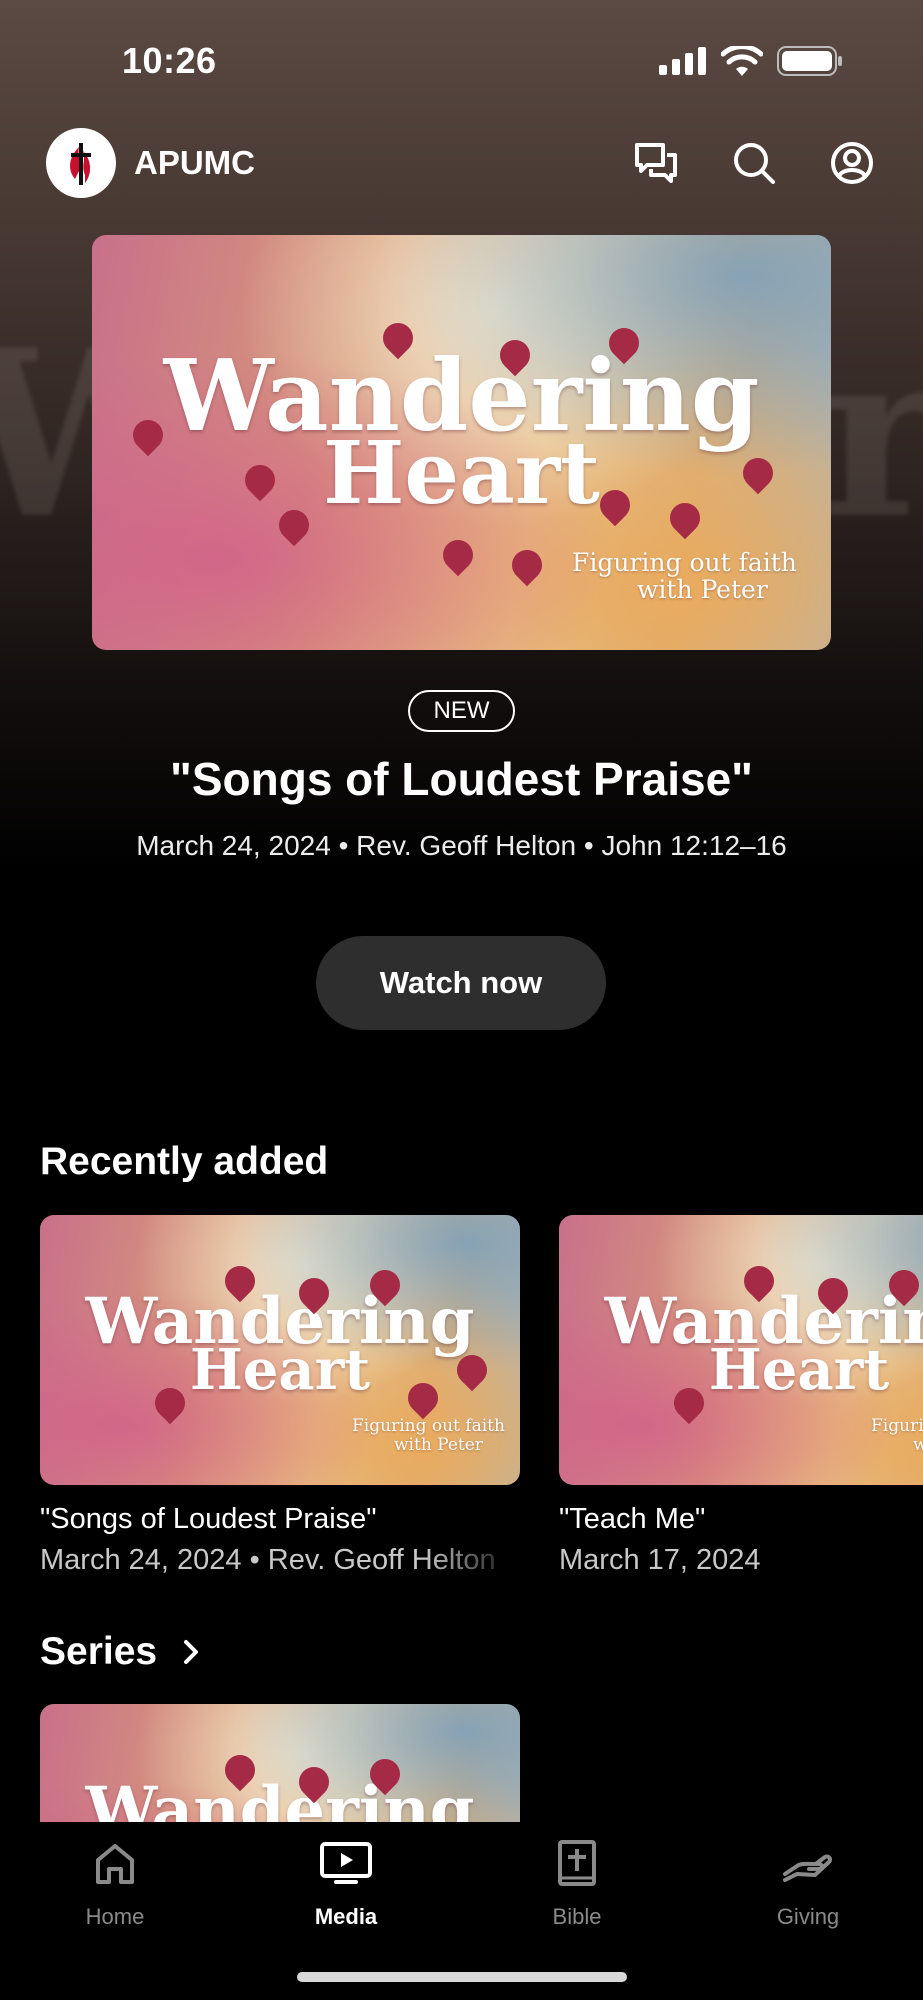  What do you see at coordinates (346, 1916) in the screenshot?
I see `tab-label: Media` at bounding box center [346, 1916].